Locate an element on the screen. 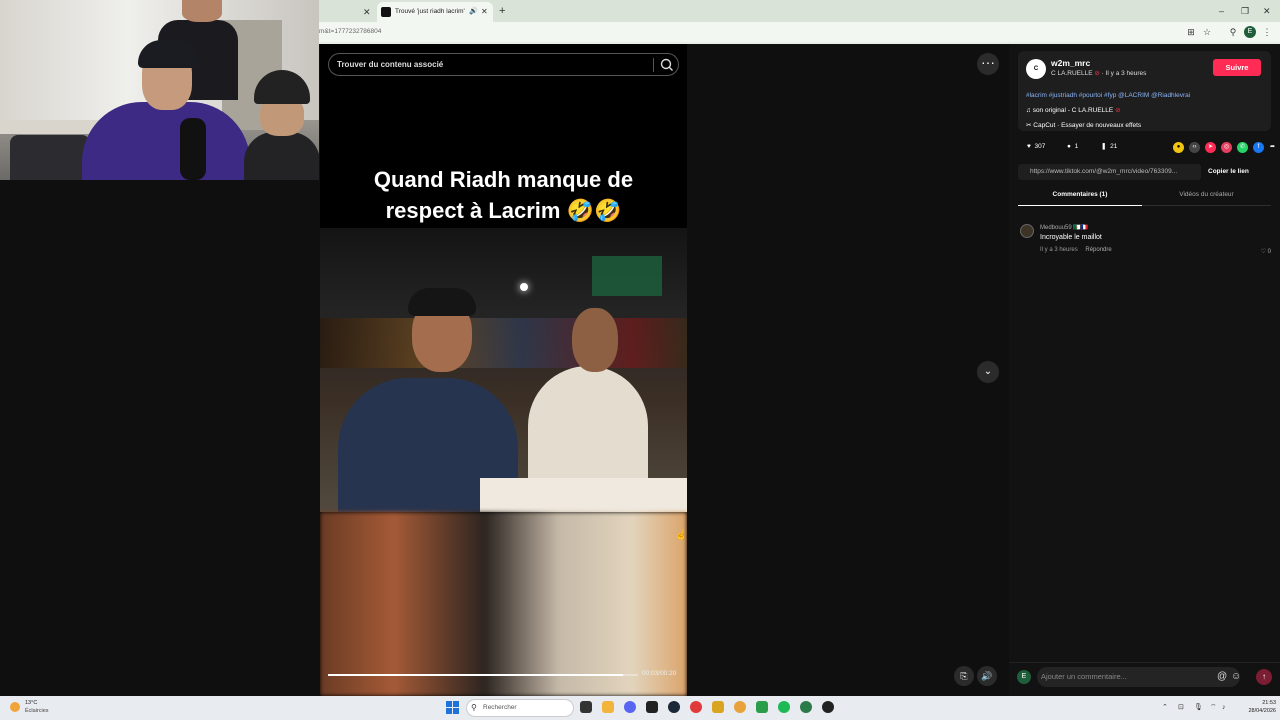  like-button: ♥ 307 is located at coordinates (1036, 147).